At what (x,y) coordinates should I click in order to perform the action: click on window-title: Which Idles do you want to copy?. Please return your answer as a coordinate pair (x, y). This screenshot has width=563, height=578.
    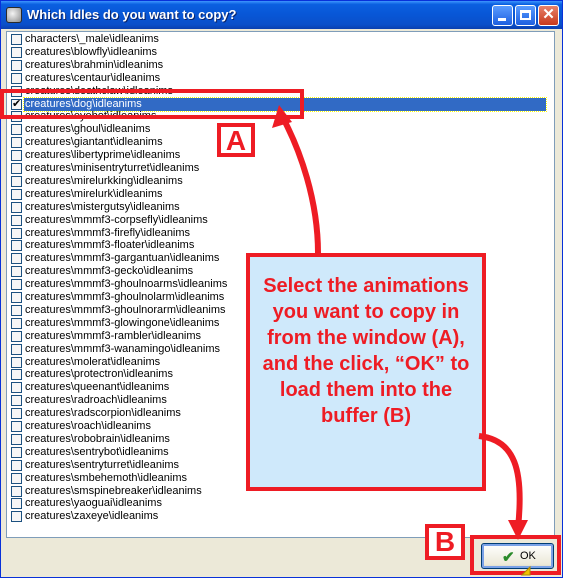
    Looking at the image, I should click on (132, 14).